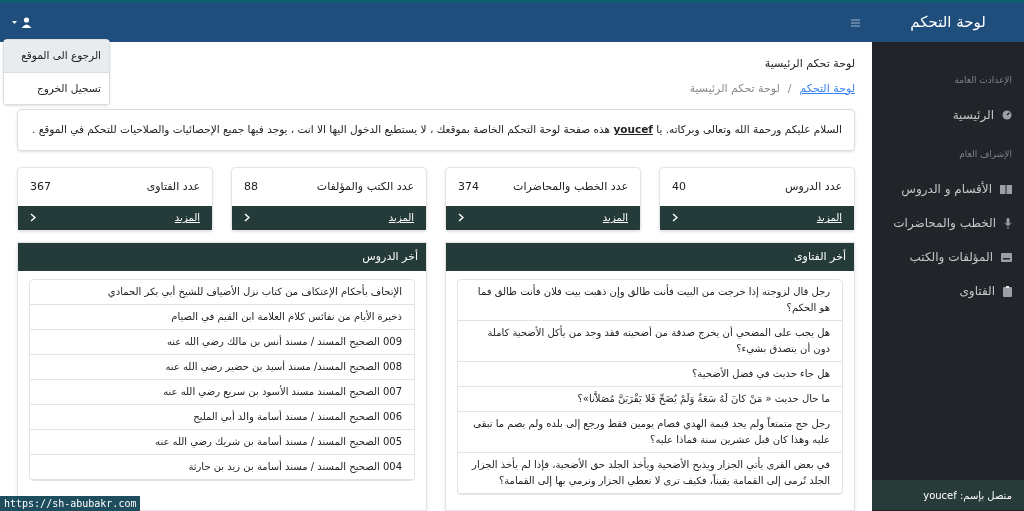 This screenshot has height=511, width=1024. What do you see at coordinates (222, 367) in the screenshot?
I see `list-item: 008 الصحيح المسند/ مسند أسيد بن حضير رضي الله عنه` at bounding box center [222, 367].